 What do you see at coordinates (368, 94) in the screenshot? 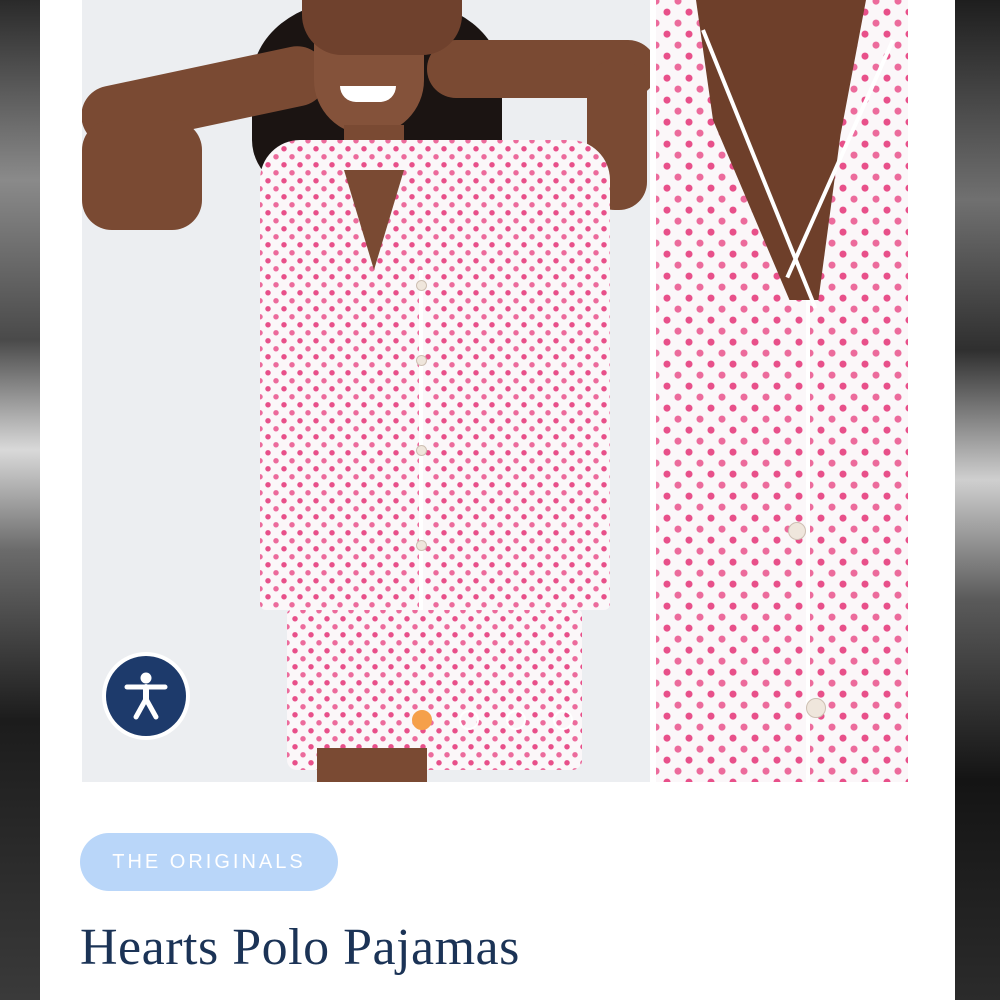
I see `model-smile` at bounding box center [368, 94].